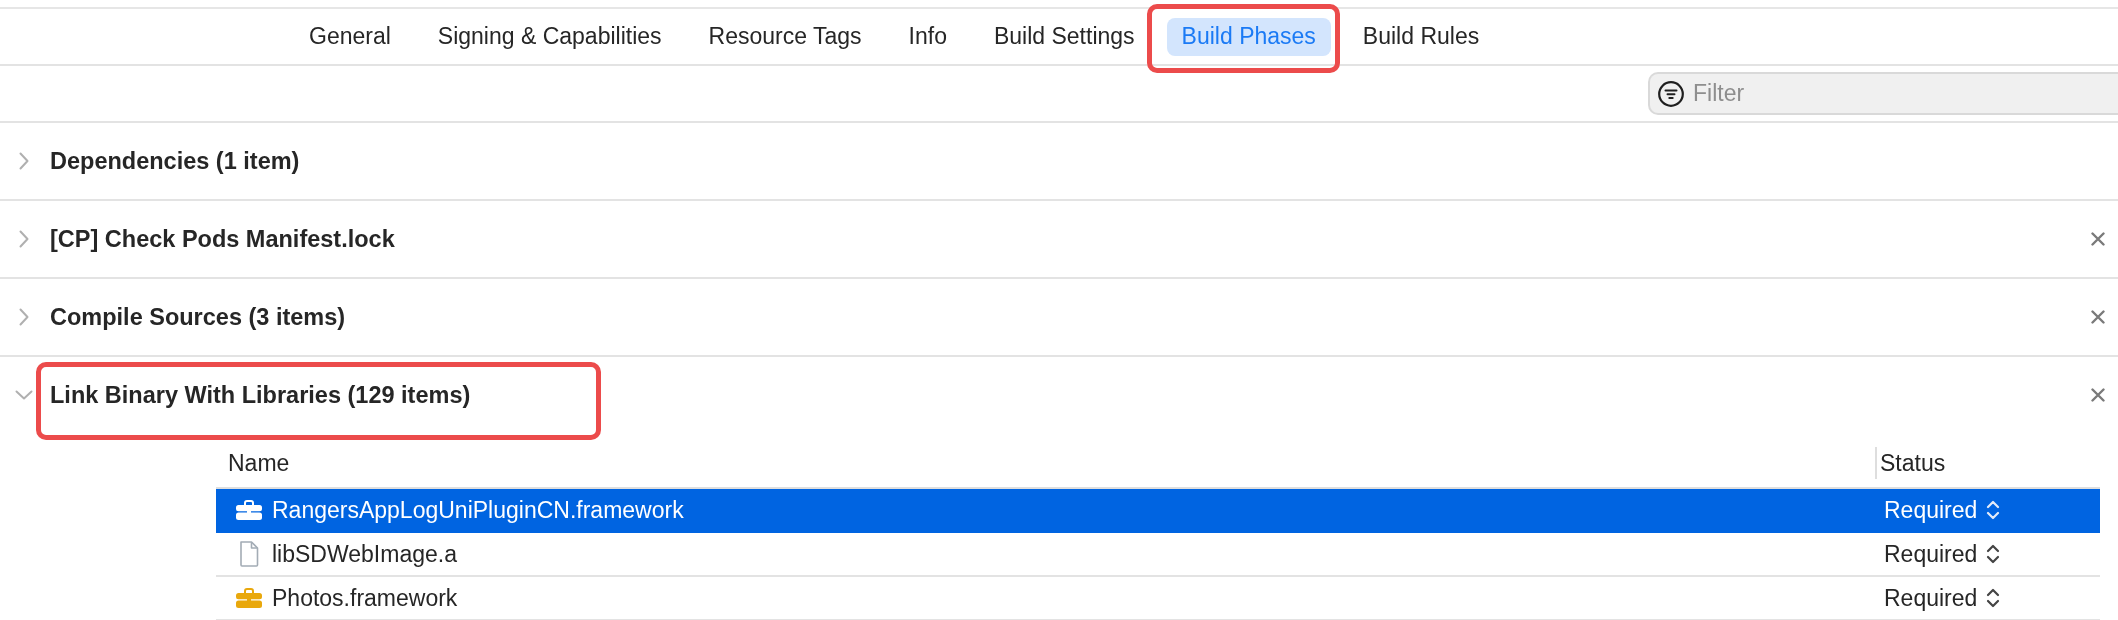 The image size is (2118, 620). I want to click on tab: Build Rules, so click(1421, 36).